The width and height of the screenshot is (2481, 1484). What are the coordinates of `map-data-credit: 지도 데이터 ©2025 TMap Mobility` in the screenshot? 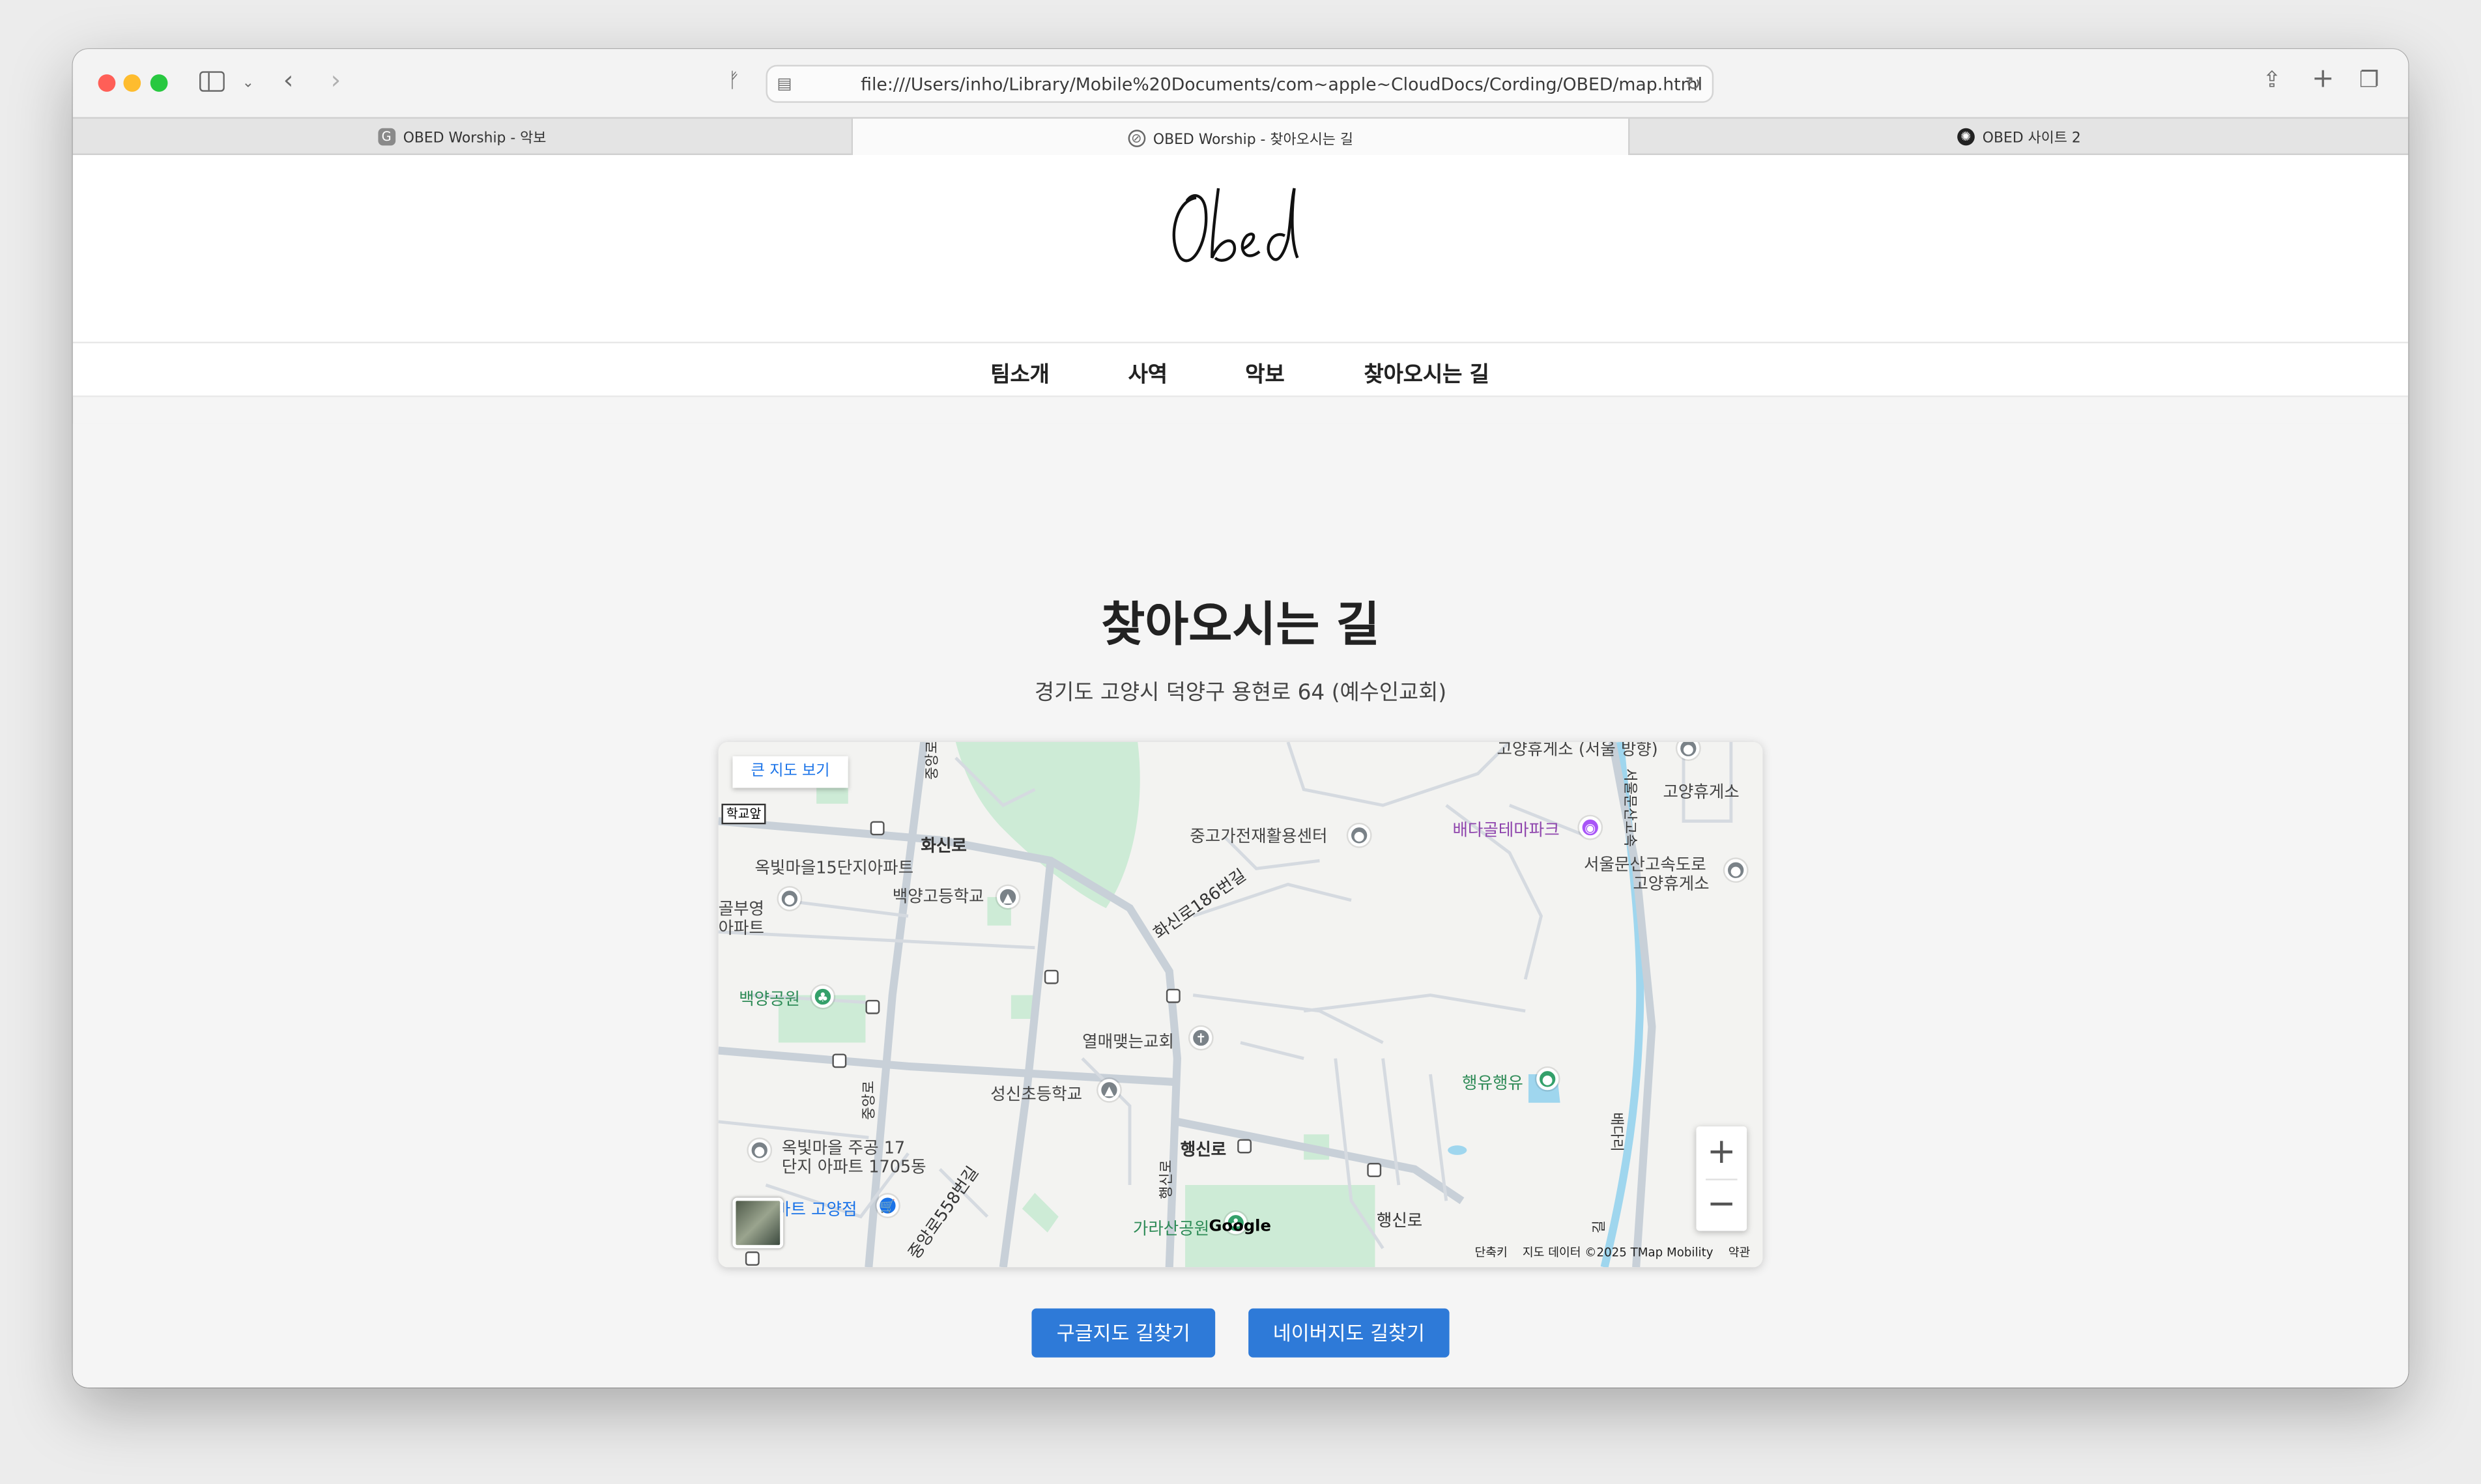 It's located at (1618, 1253).